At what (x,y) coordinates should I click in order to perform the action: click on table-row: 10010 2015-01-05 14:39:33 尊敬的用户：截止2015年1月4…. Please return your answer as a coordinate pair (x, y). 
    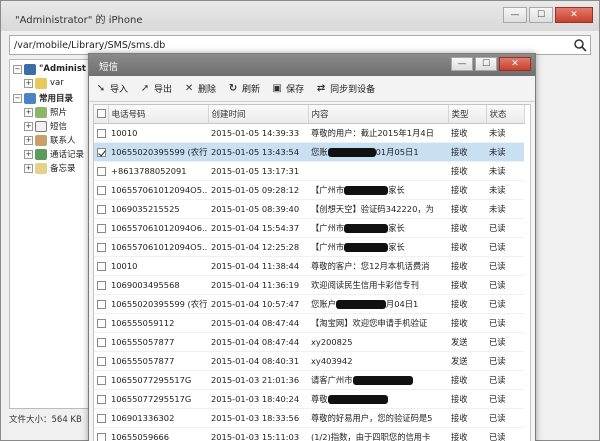
    Looking at the image, I should click on (309, 133).